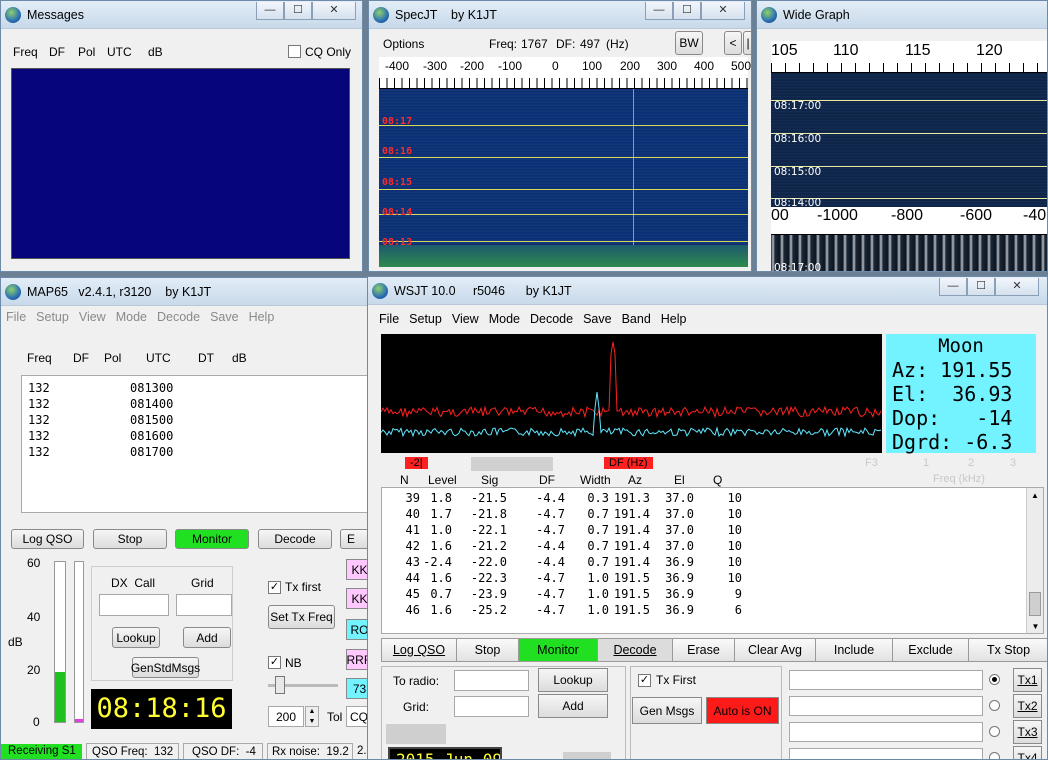 The width and height of the screenshot is (1048, 760). I want to click on tol-input: 200, so click(286, 716).